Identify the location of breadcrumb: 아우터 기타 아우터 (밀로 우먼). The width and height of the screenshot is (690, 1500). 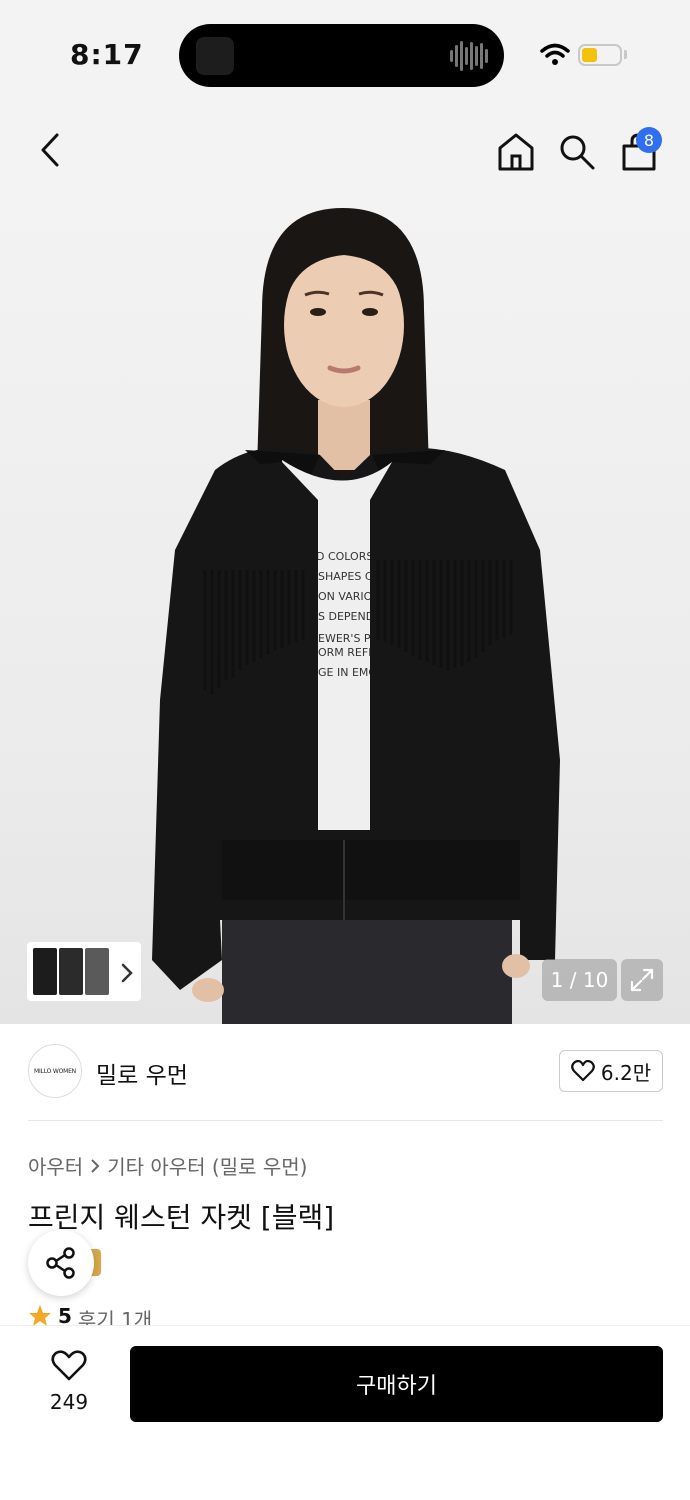
(167, 1165).